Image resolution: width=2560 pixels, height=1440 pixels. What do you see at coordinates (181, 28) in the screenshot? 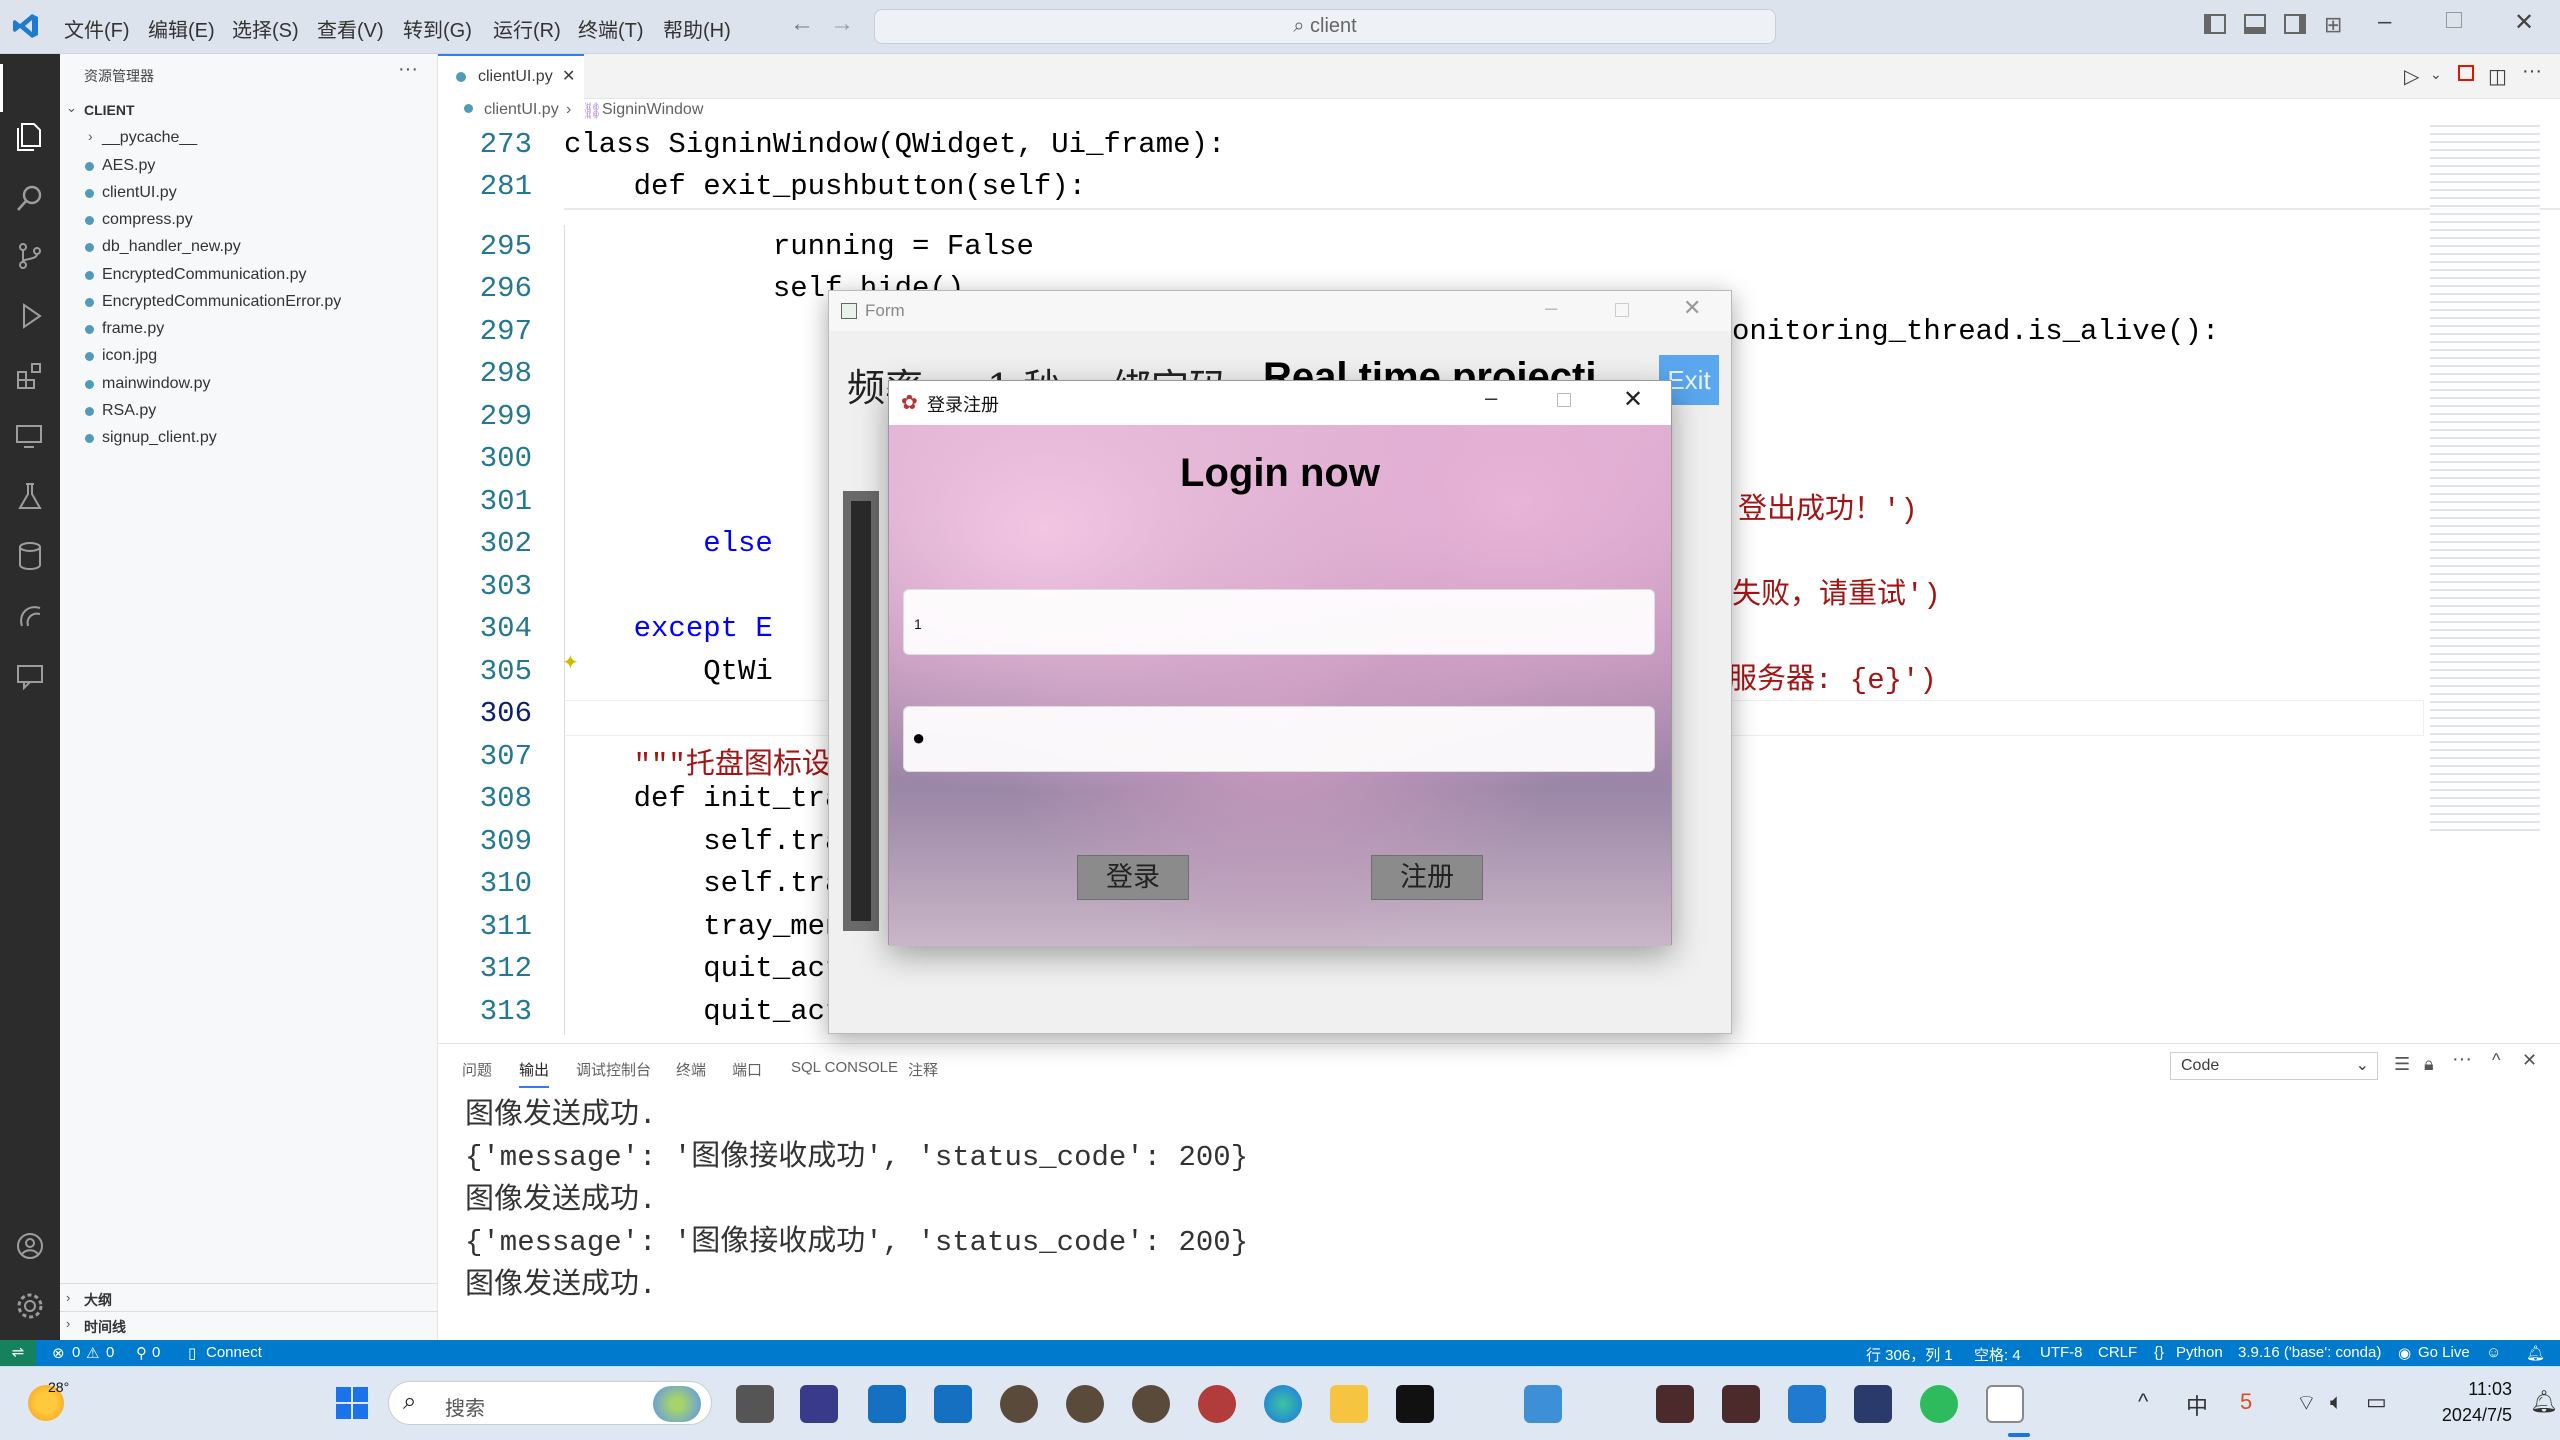
I see `menu-edit: 编辑(E)` at bounding box center [181, 28].